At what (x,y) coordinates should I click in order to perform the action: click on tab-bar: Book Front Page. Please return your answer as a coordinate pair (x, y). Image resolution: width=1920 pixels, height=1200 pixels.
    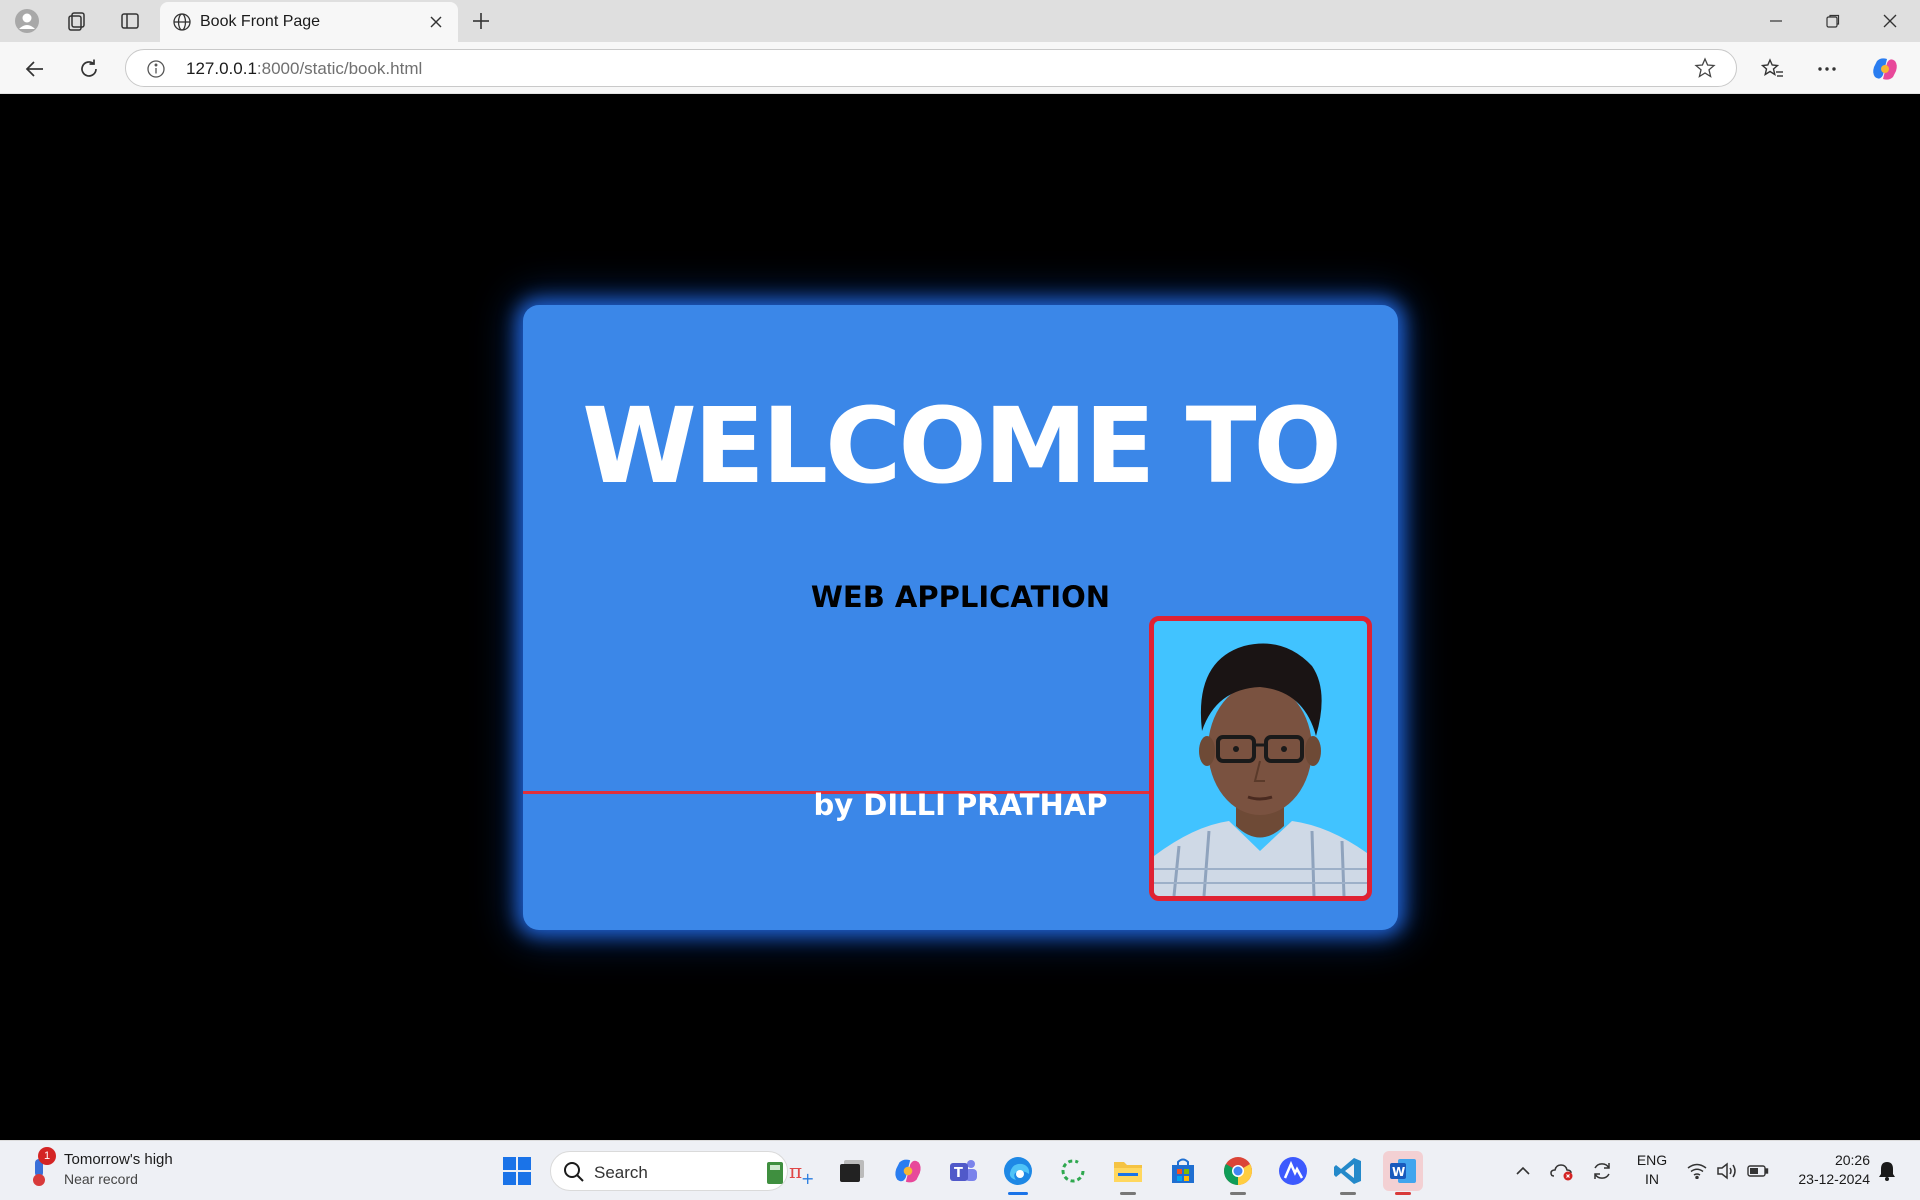
    Looking at the image, I should click on (960, 21).